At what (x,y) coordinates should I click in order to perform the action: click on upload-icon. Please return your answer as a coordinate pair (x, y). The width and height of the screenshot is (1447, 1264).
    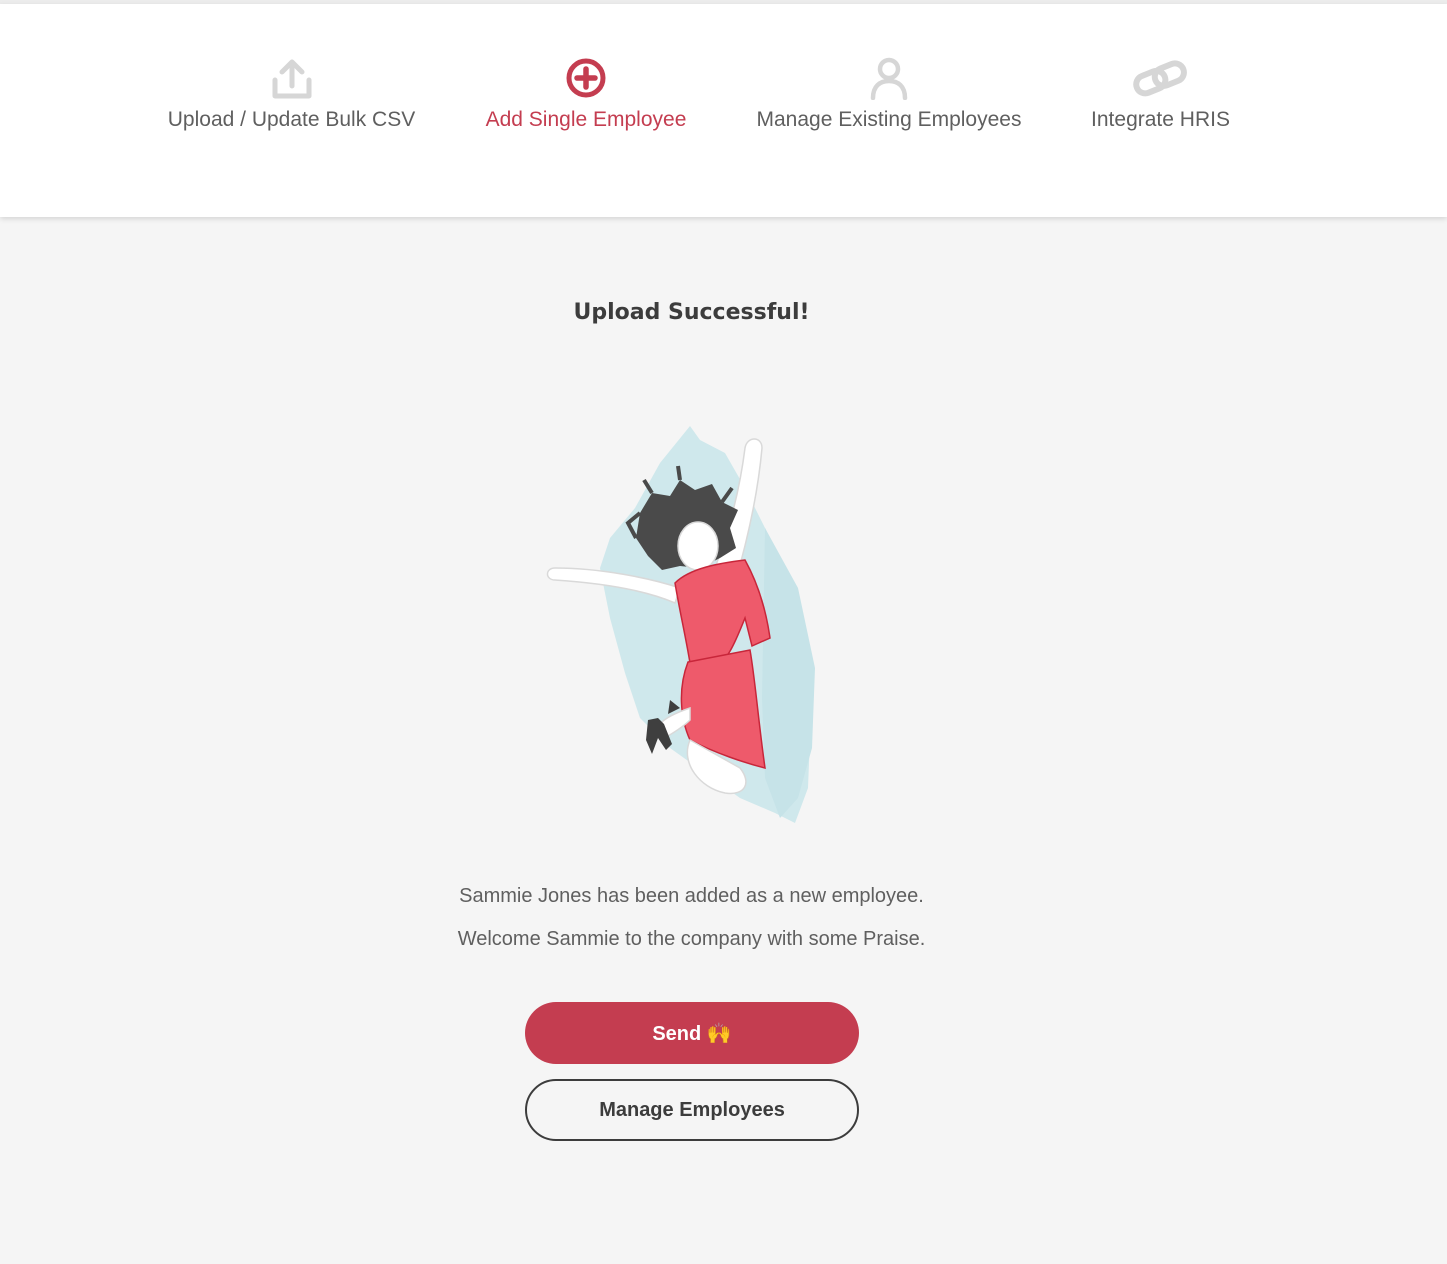
    Looking at the image, I should click on (292, 78).